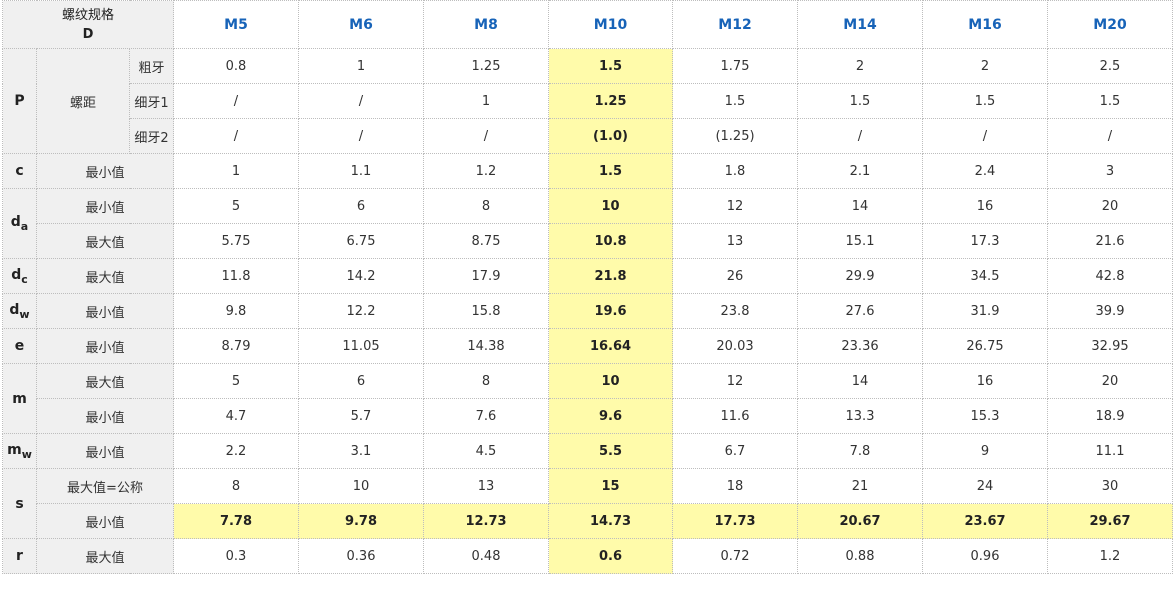 The width and height of the screenshot is (1175, 590). I want to click on thread-spec-symbol: D, so click(88, 34).